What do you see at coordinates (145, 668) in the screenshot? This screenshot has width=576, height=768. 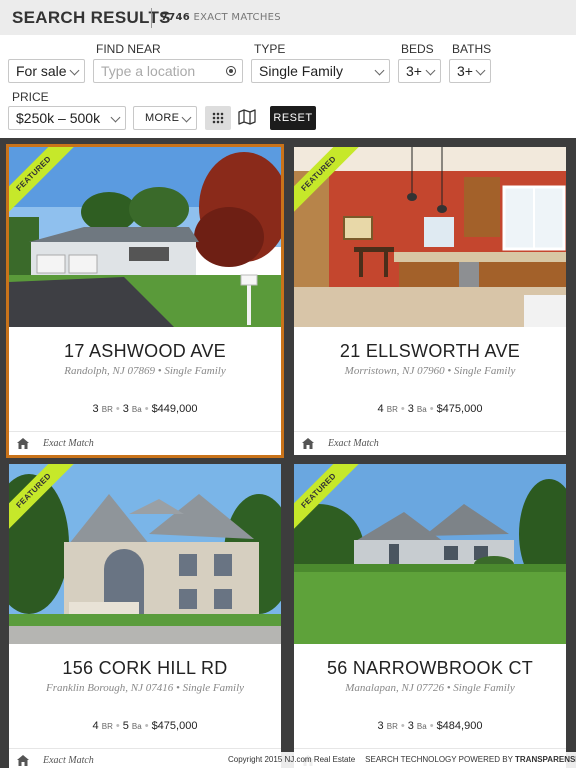 I see `listing-address: 156 CORK HILL RD` at bounding box center [145, 668].